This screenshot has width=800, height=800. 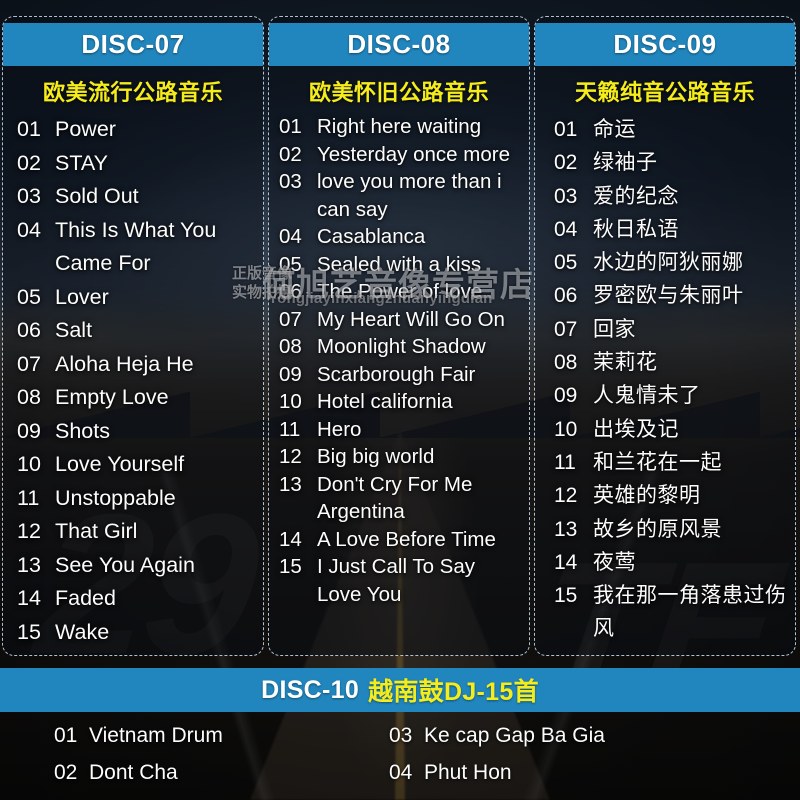 What do you see at coordinates (406, 539) in the screenshot?
I see `track-title: A Love Before Time` at bounding box center [406, 539].